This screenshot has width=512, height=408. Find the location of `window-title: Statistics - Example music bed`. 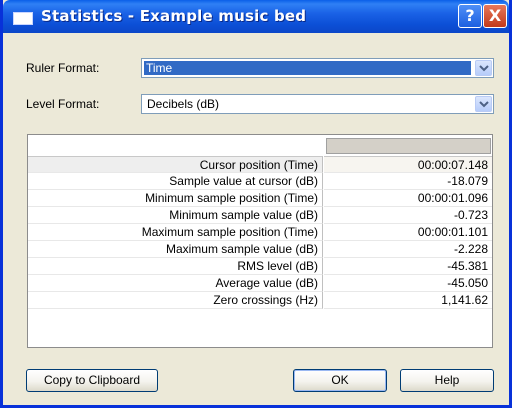

window-title: Statistics - Example music bed is located at coordinates (174, 16).